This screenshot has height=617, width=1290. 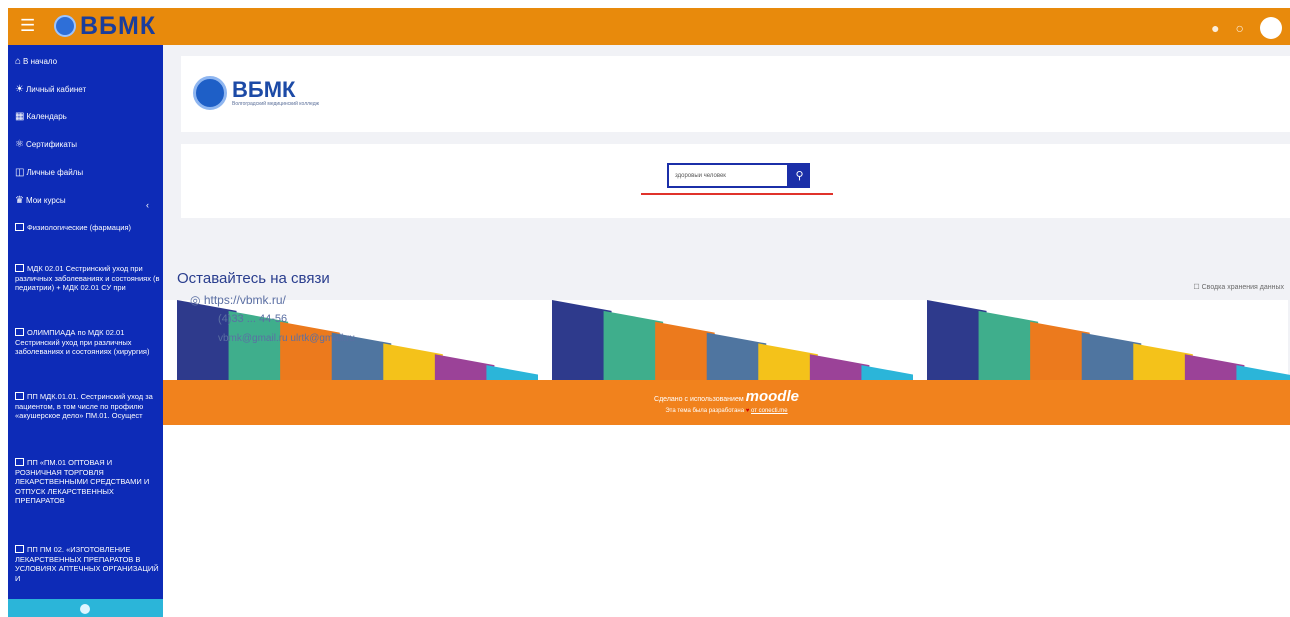 I want to click on search-button: ⚲, so click(x=799, y=175).